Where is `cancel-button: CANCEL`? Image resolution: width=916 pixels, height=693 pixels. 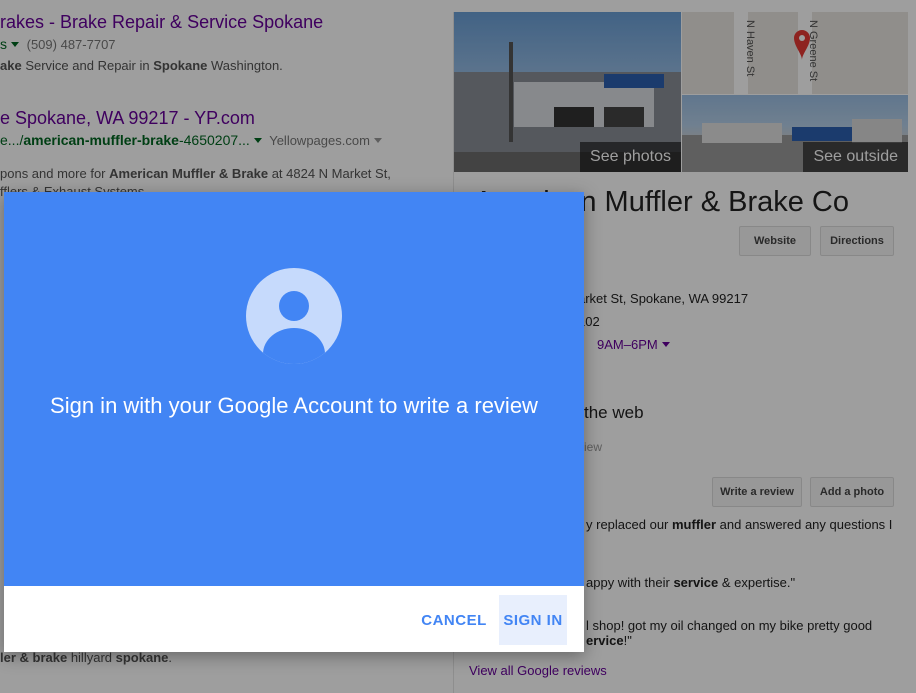
cancel-button: CANCEL is located at coordinates (454, 620).